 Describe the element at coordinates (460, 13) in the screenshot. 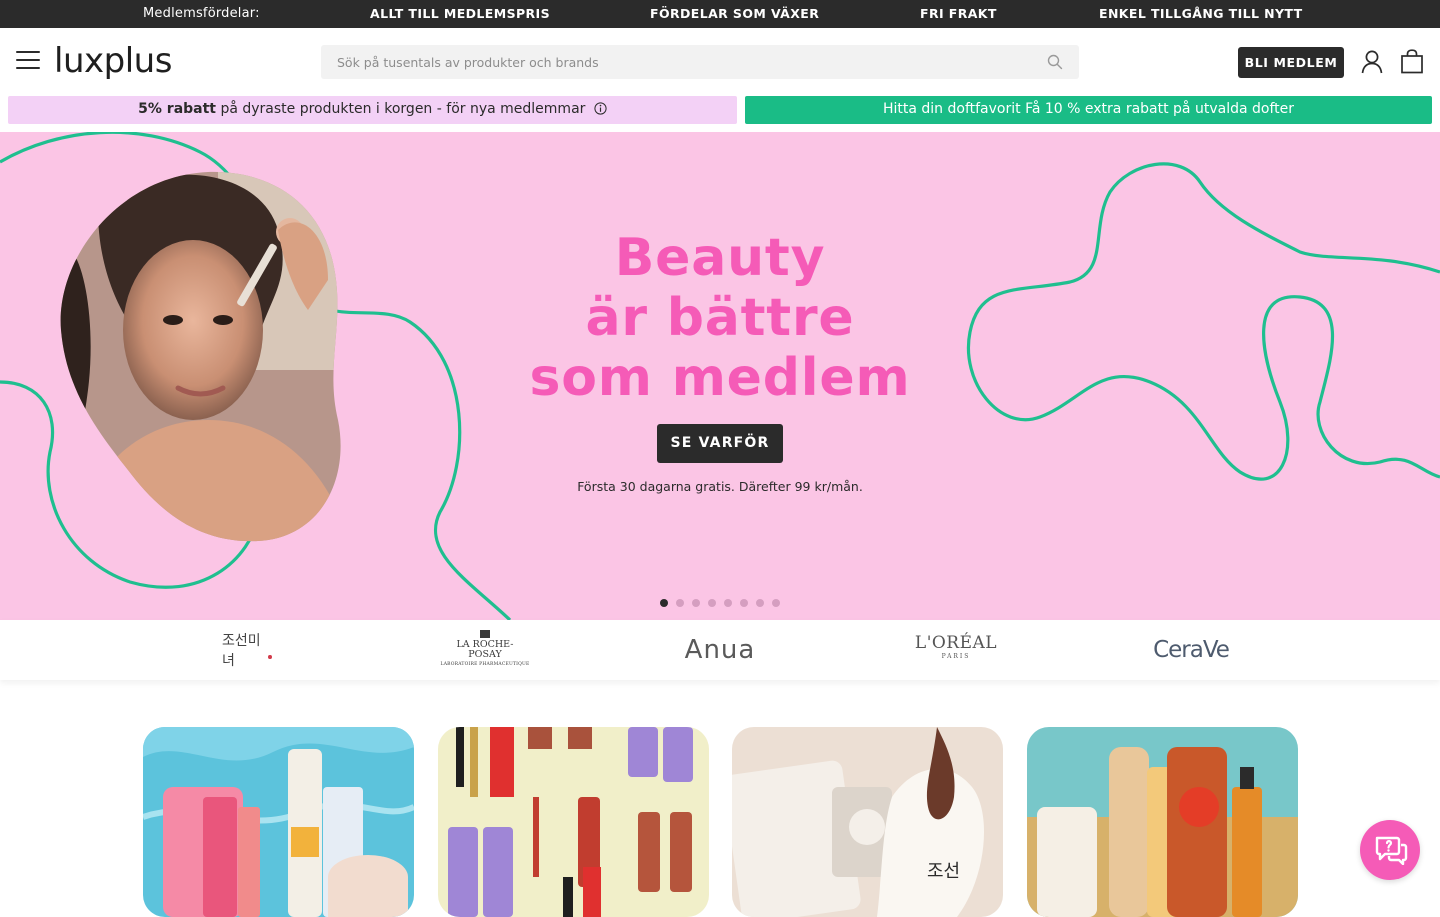

I see `benefit-member-price: ALLT TILL MEDLEMSPRIS` at that location.